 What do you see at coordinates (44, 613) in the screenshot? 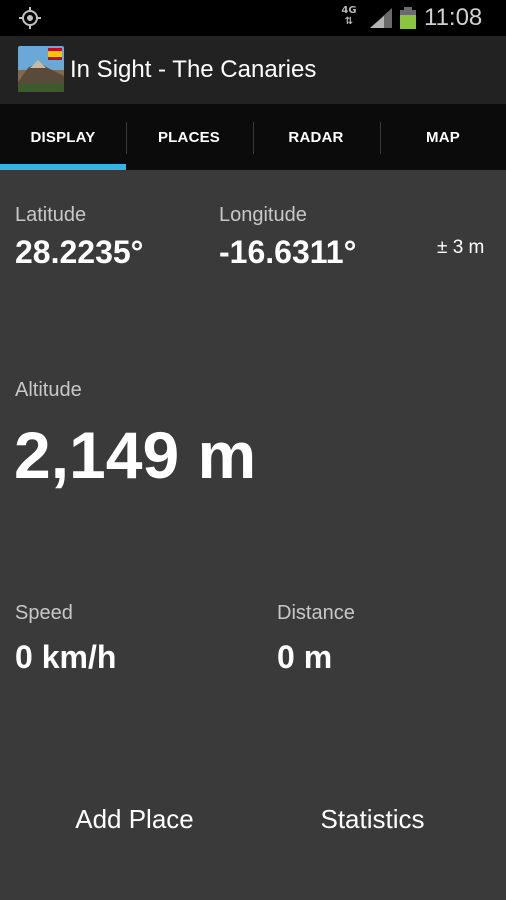
I see `speed-label: Speed` at bounding box center [44, 613].